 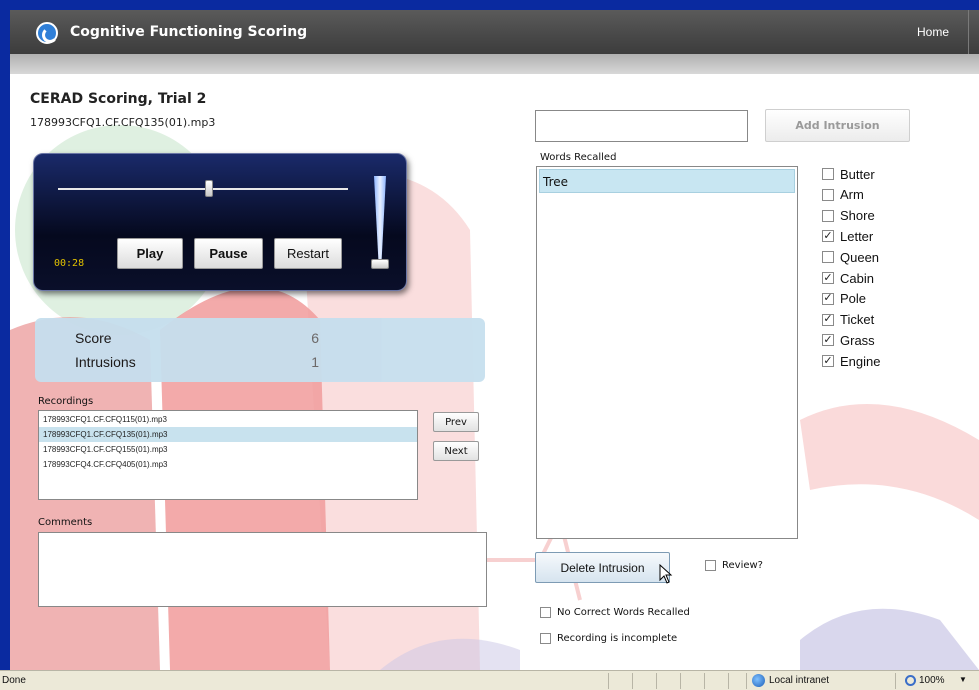 I want to click on word-checkbox-letter: ✓ Letter, so click(x=847, y=236).